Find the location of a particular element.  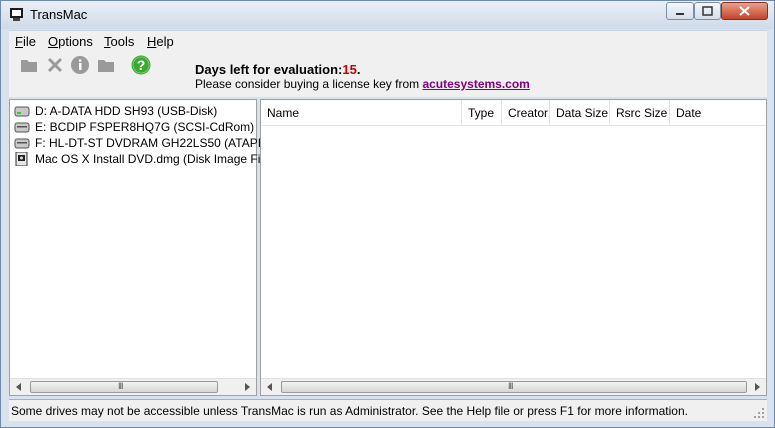

menu-help: Help is located at coordinates (160, 41).